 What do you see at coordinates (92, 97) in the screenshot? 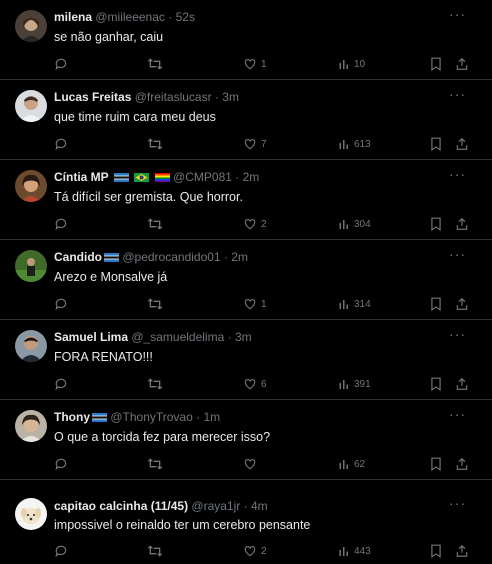
I see `display-name: Lucas Freitas` at bounding box center [92, 97].